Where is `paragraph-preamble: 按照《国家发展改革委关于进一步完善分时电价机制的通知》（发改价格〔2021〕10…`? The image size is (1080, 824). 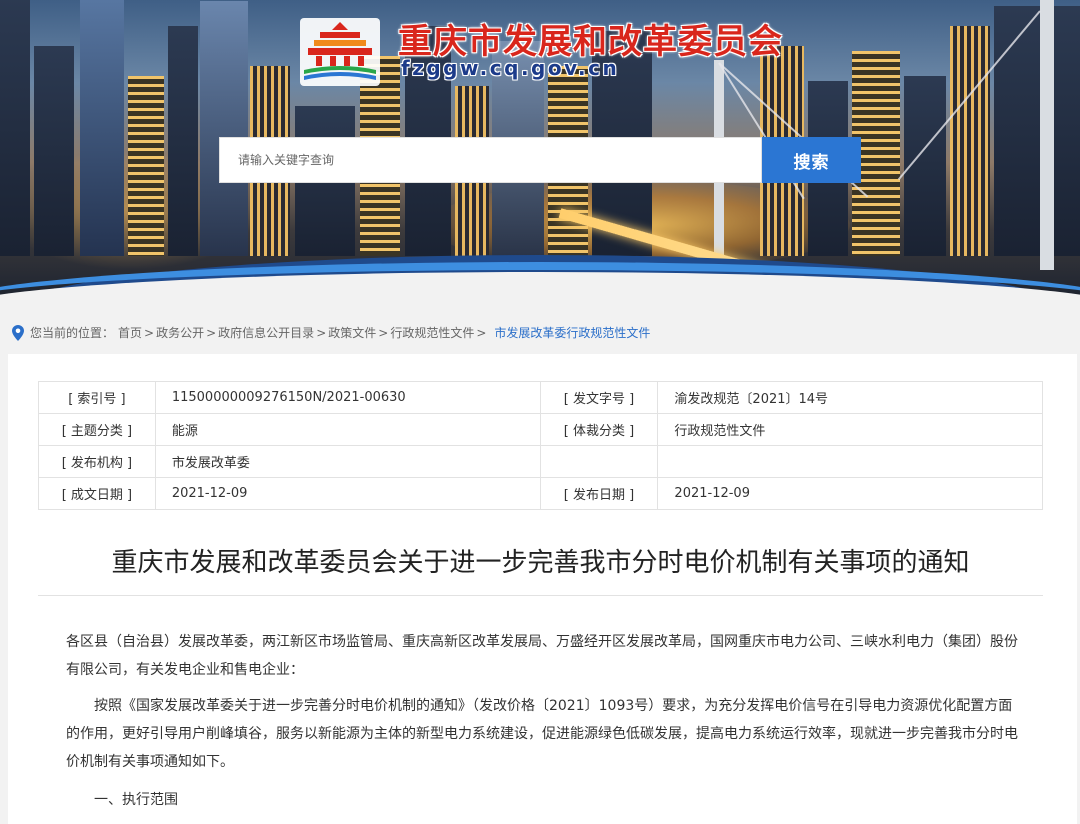
paragraph-preamble: 按照《国家发展改革委关于进一步完善分时电价机制的通知》（发改价格〔2021〕10… is located at coordinates (542, 734).